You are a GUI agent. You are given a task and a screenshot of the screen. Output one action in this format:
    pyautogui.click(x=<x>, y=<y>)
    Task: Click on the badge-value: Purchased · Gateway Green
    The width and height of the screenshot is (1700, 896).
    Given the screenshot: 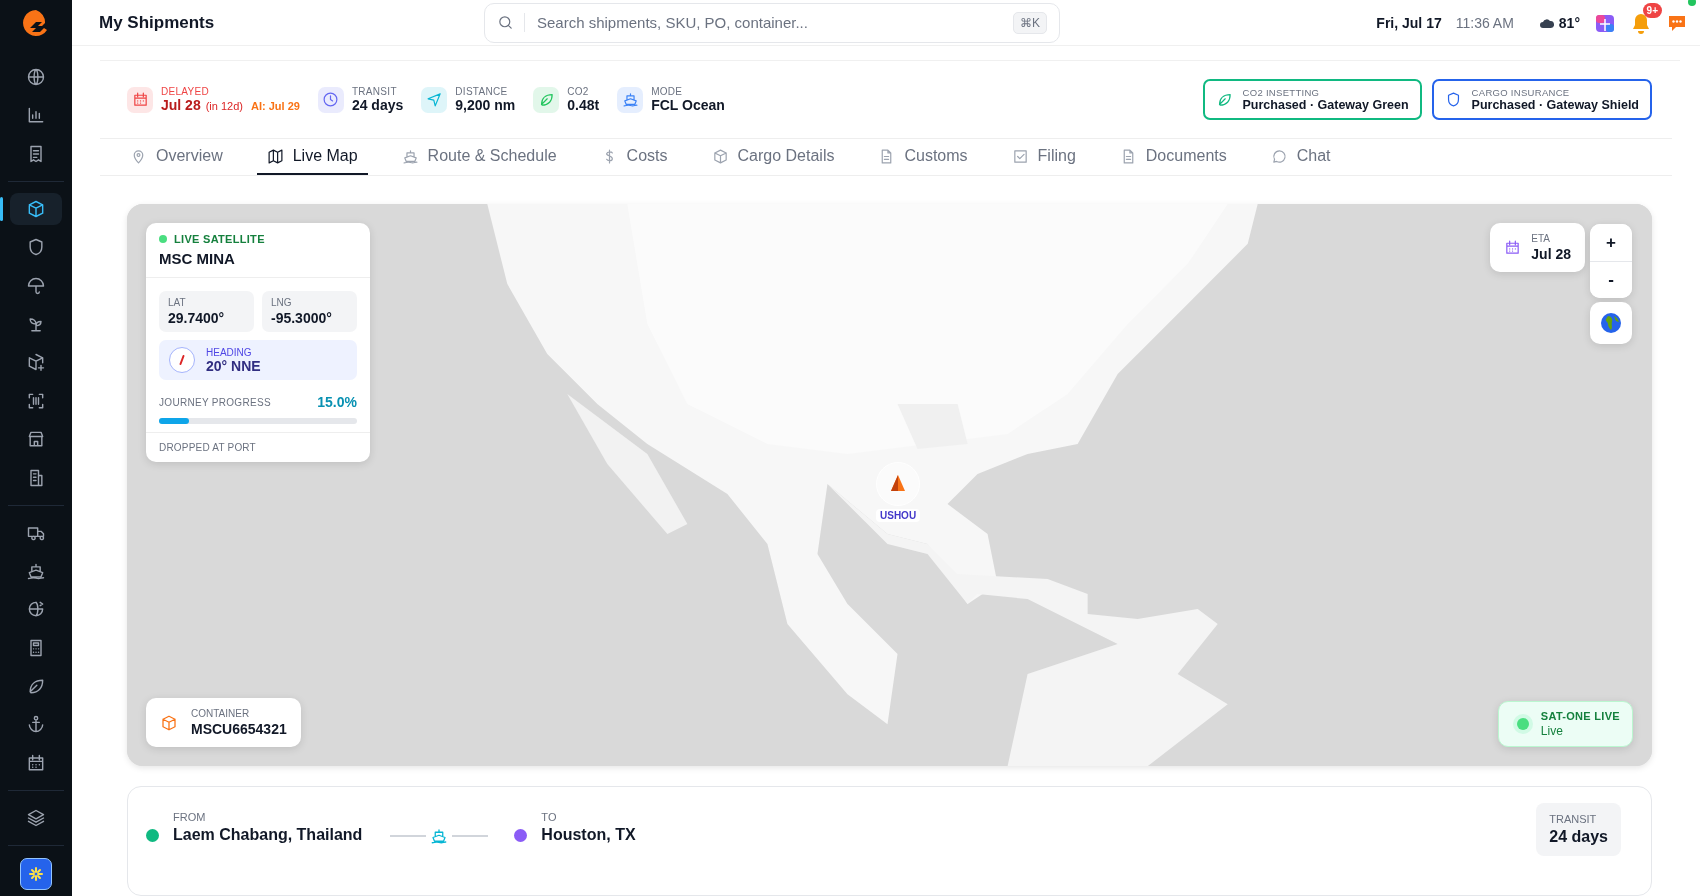 What is the action you would take?
    pyautogui.click(x=1325, y=105)
    